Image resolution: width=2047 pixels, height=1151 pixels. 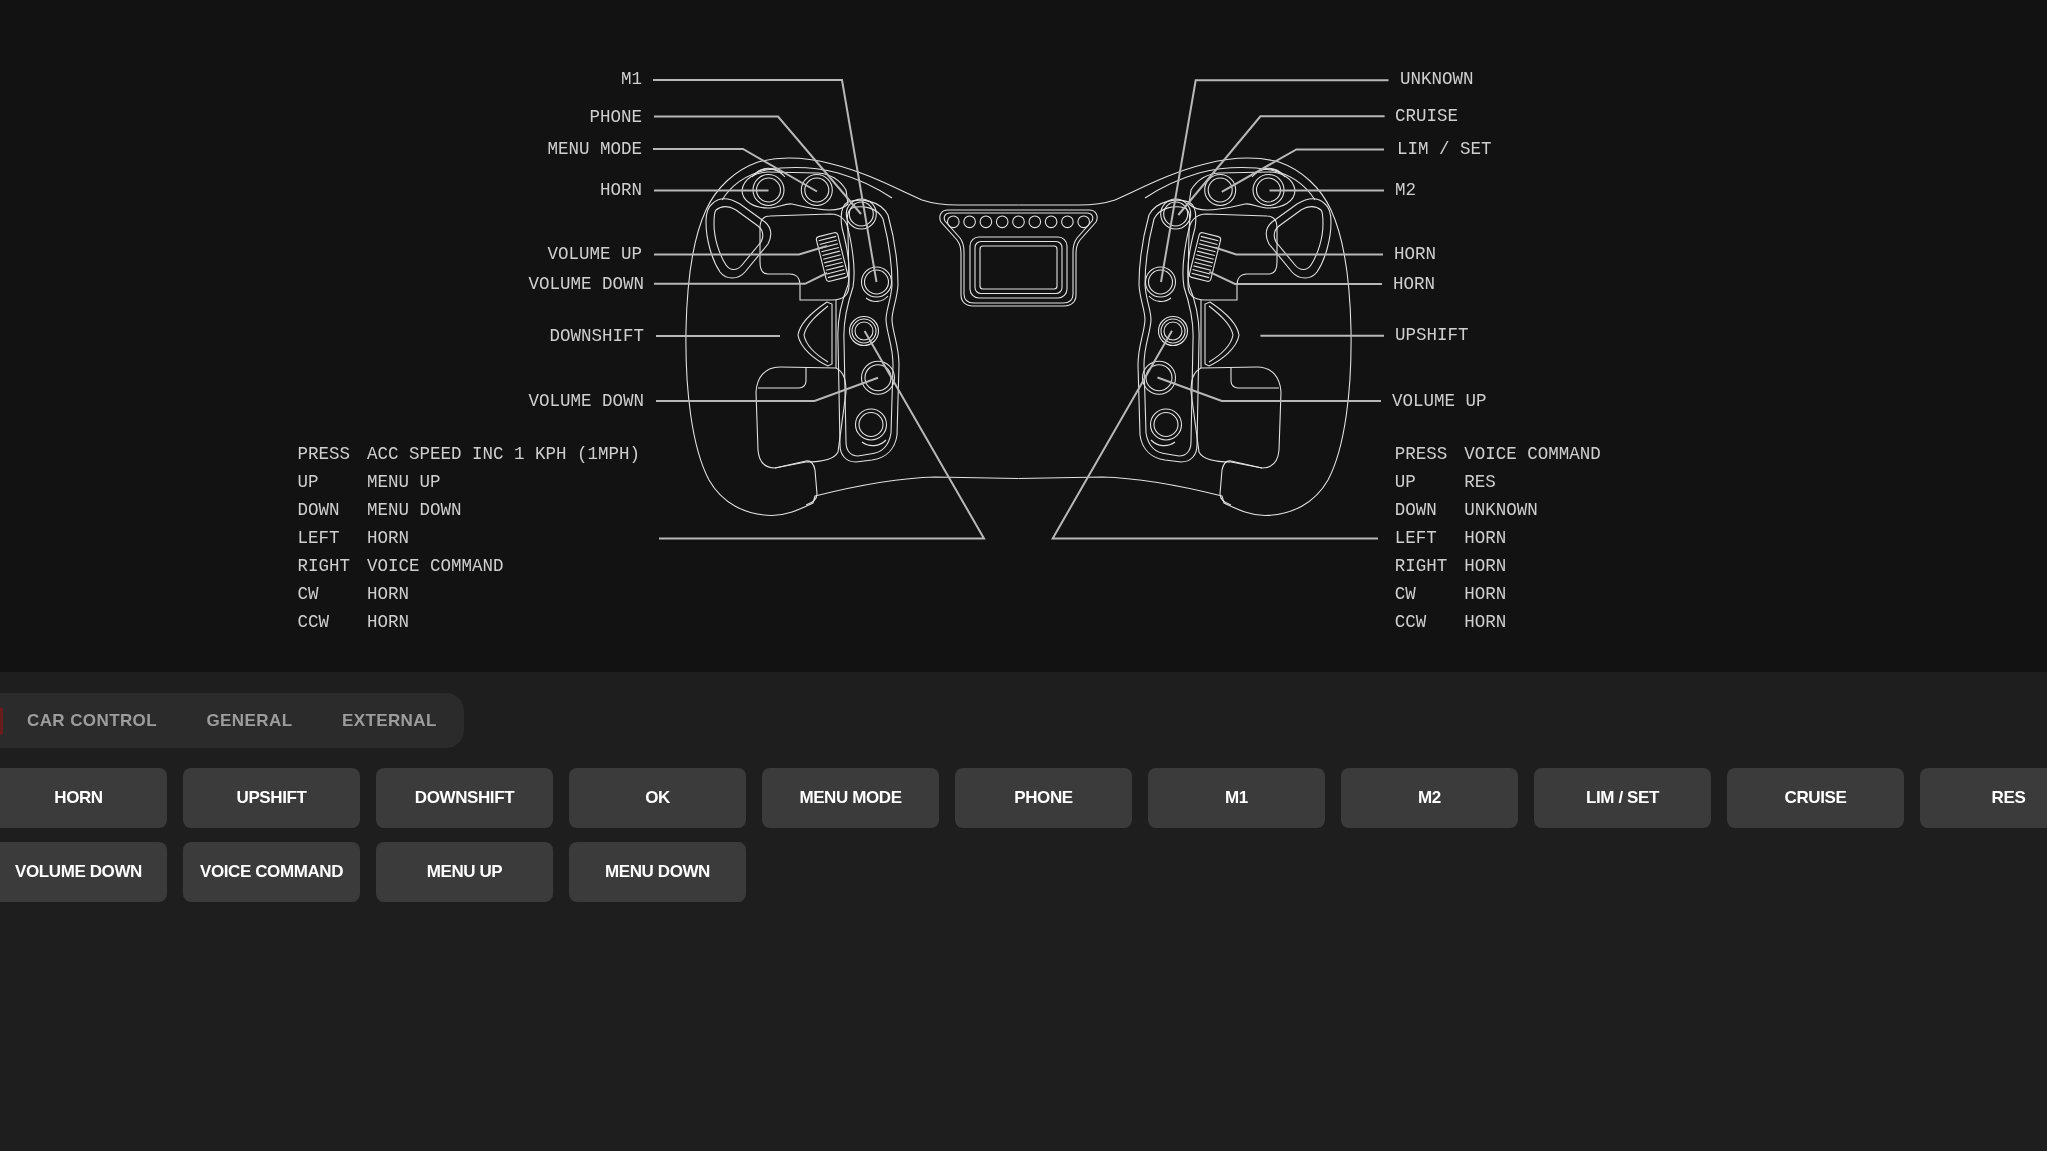 What do you see at coordinates (657, 872) in the screenshot?
I see `action-button: MENU DOWN` at bounding box center [657, 872].